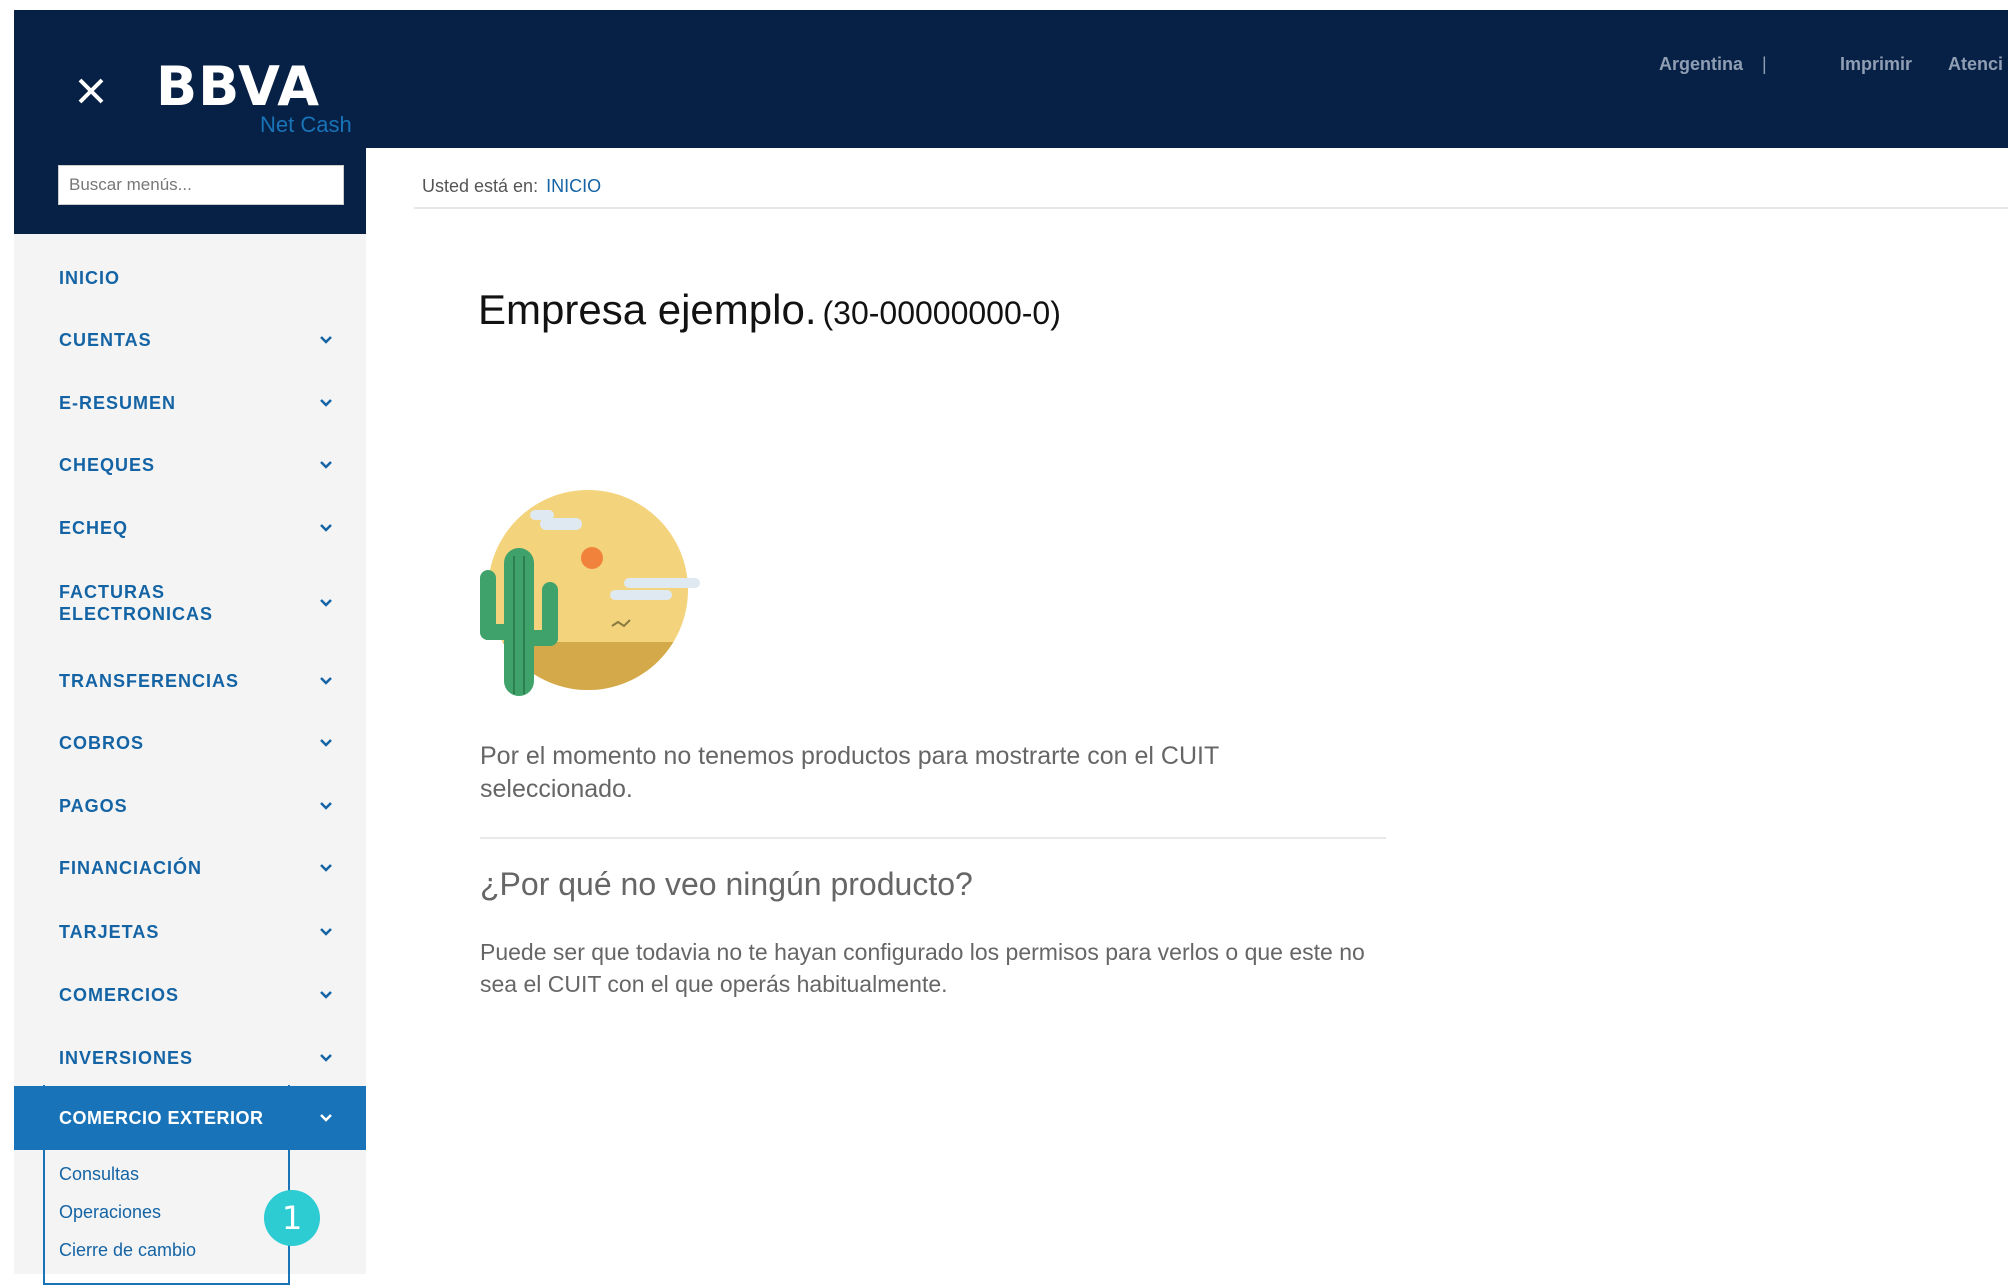 The height and width of the screenshot is (1285, 2008). What do you see at coordinates (130, 868) in the screenshot?
I see `sidebar-item-label: FINANCIACIÓN` at bounding box center [130, 868].